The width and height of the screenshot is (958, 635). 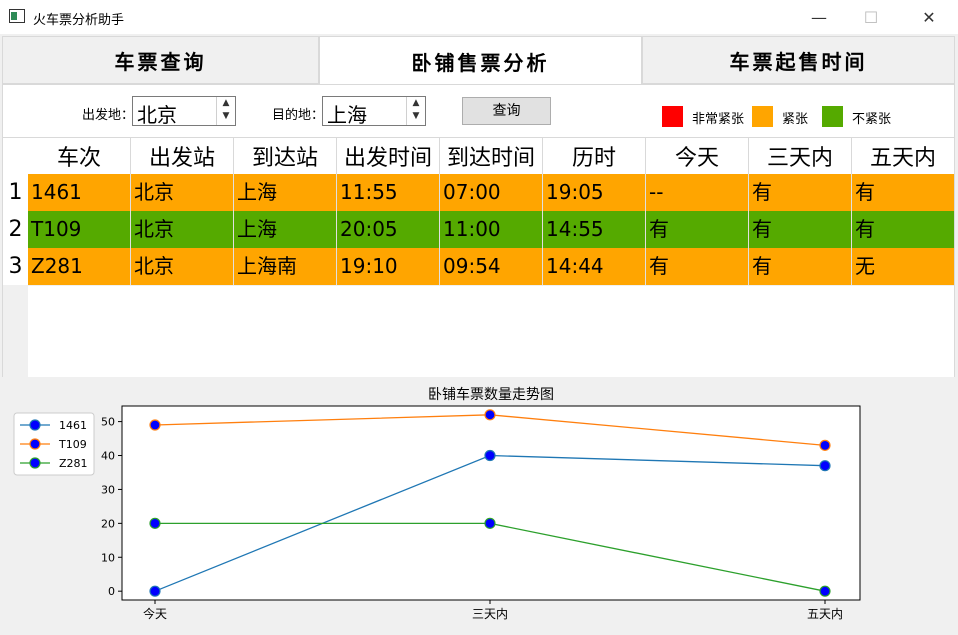 I want to click on minimize-button: —, so click(x=819, y=17).